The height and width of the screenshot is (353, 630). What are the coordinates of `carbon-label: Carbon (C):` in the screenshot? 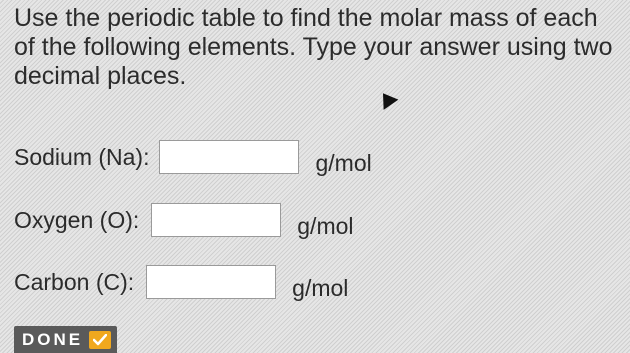 It's located at (74, 281).